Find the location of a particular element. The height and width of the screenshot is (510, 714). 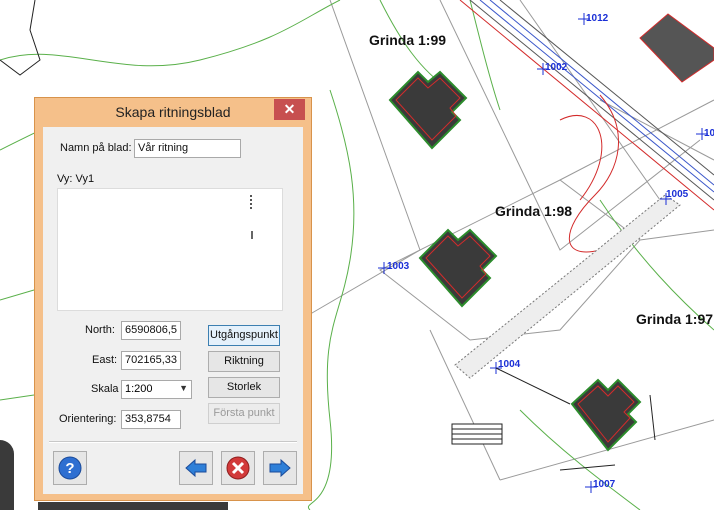

dialog-title: Skapa ritningsblad is located at coordinates (173, 112).